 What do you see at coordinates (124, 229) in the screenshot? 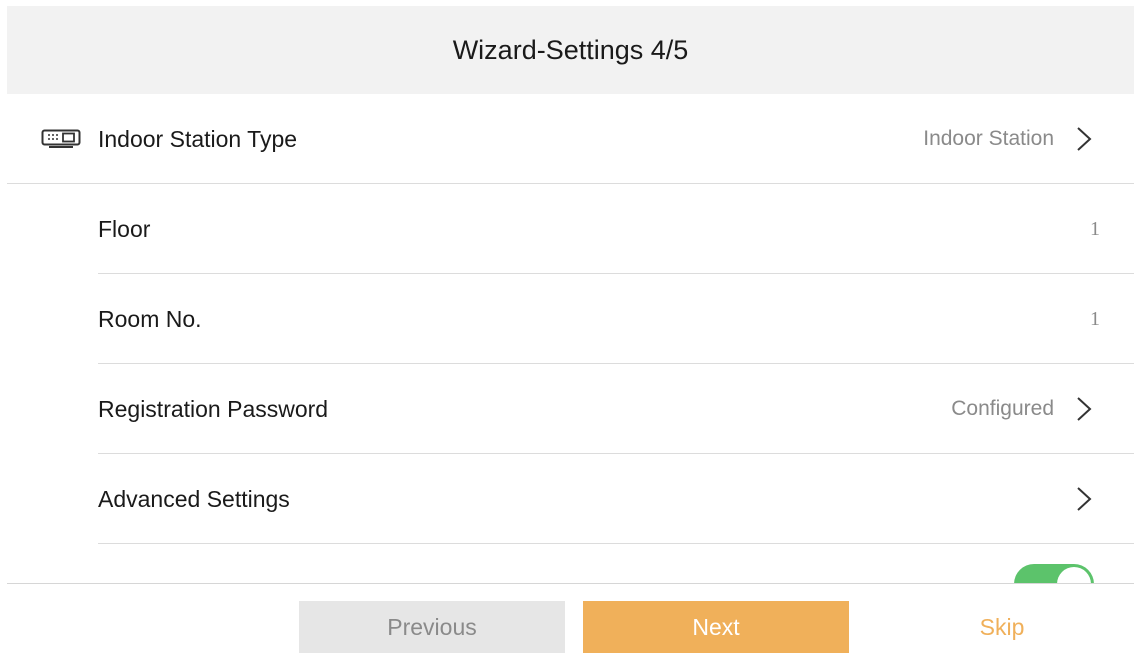
I see `floor-label: Floor` at bounding box center [124, 229].